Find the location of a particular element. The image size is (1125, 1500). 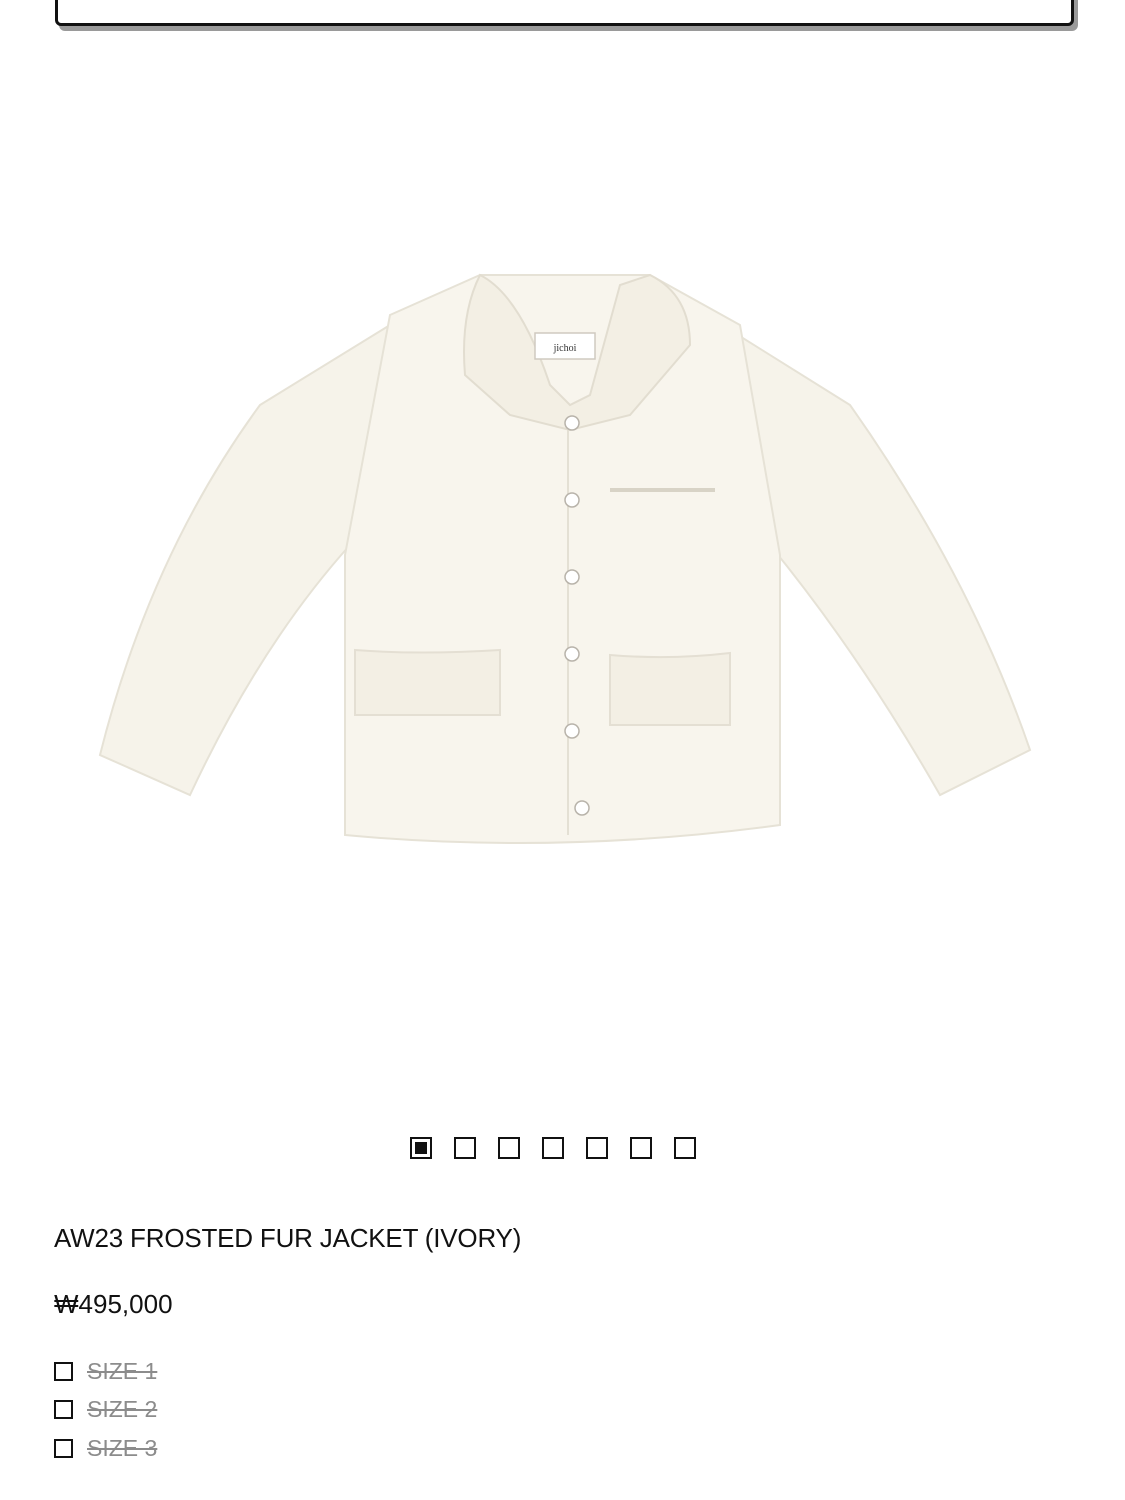

top-search-bar is located at coordinates (564, 13).